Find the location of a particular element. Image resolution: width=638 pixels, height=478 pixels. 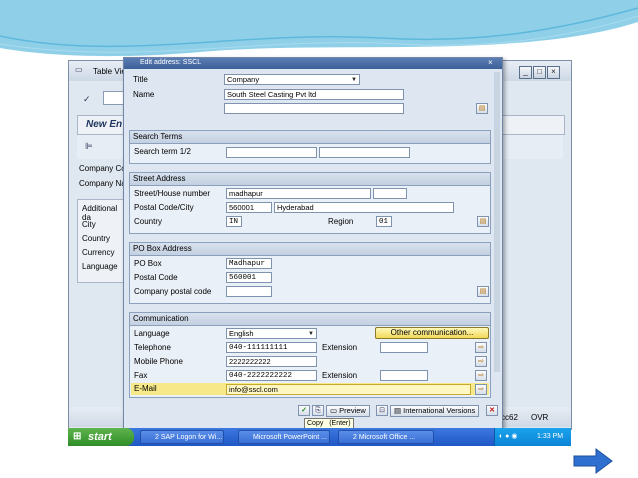

international-versions-label: International Versions is located at coordinates (439, 410).